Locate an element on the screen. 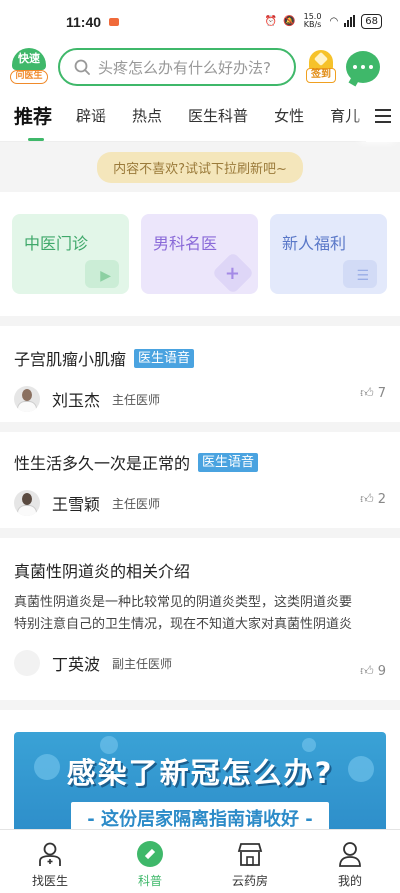 Image resolution: width=400 pixels, height=893 pixels. store-icon is located at coordinates (250, 854).